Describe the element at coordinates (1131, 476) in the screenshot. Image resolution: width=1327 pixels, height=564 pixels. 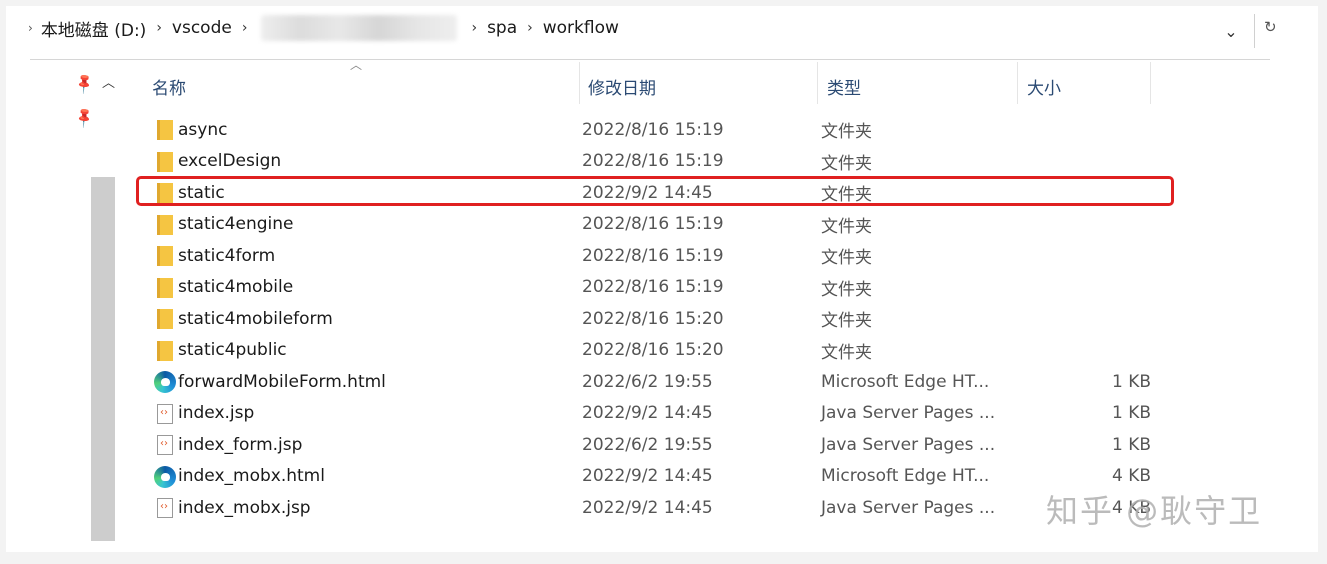
I see `file-size: 4 KB` at that location.